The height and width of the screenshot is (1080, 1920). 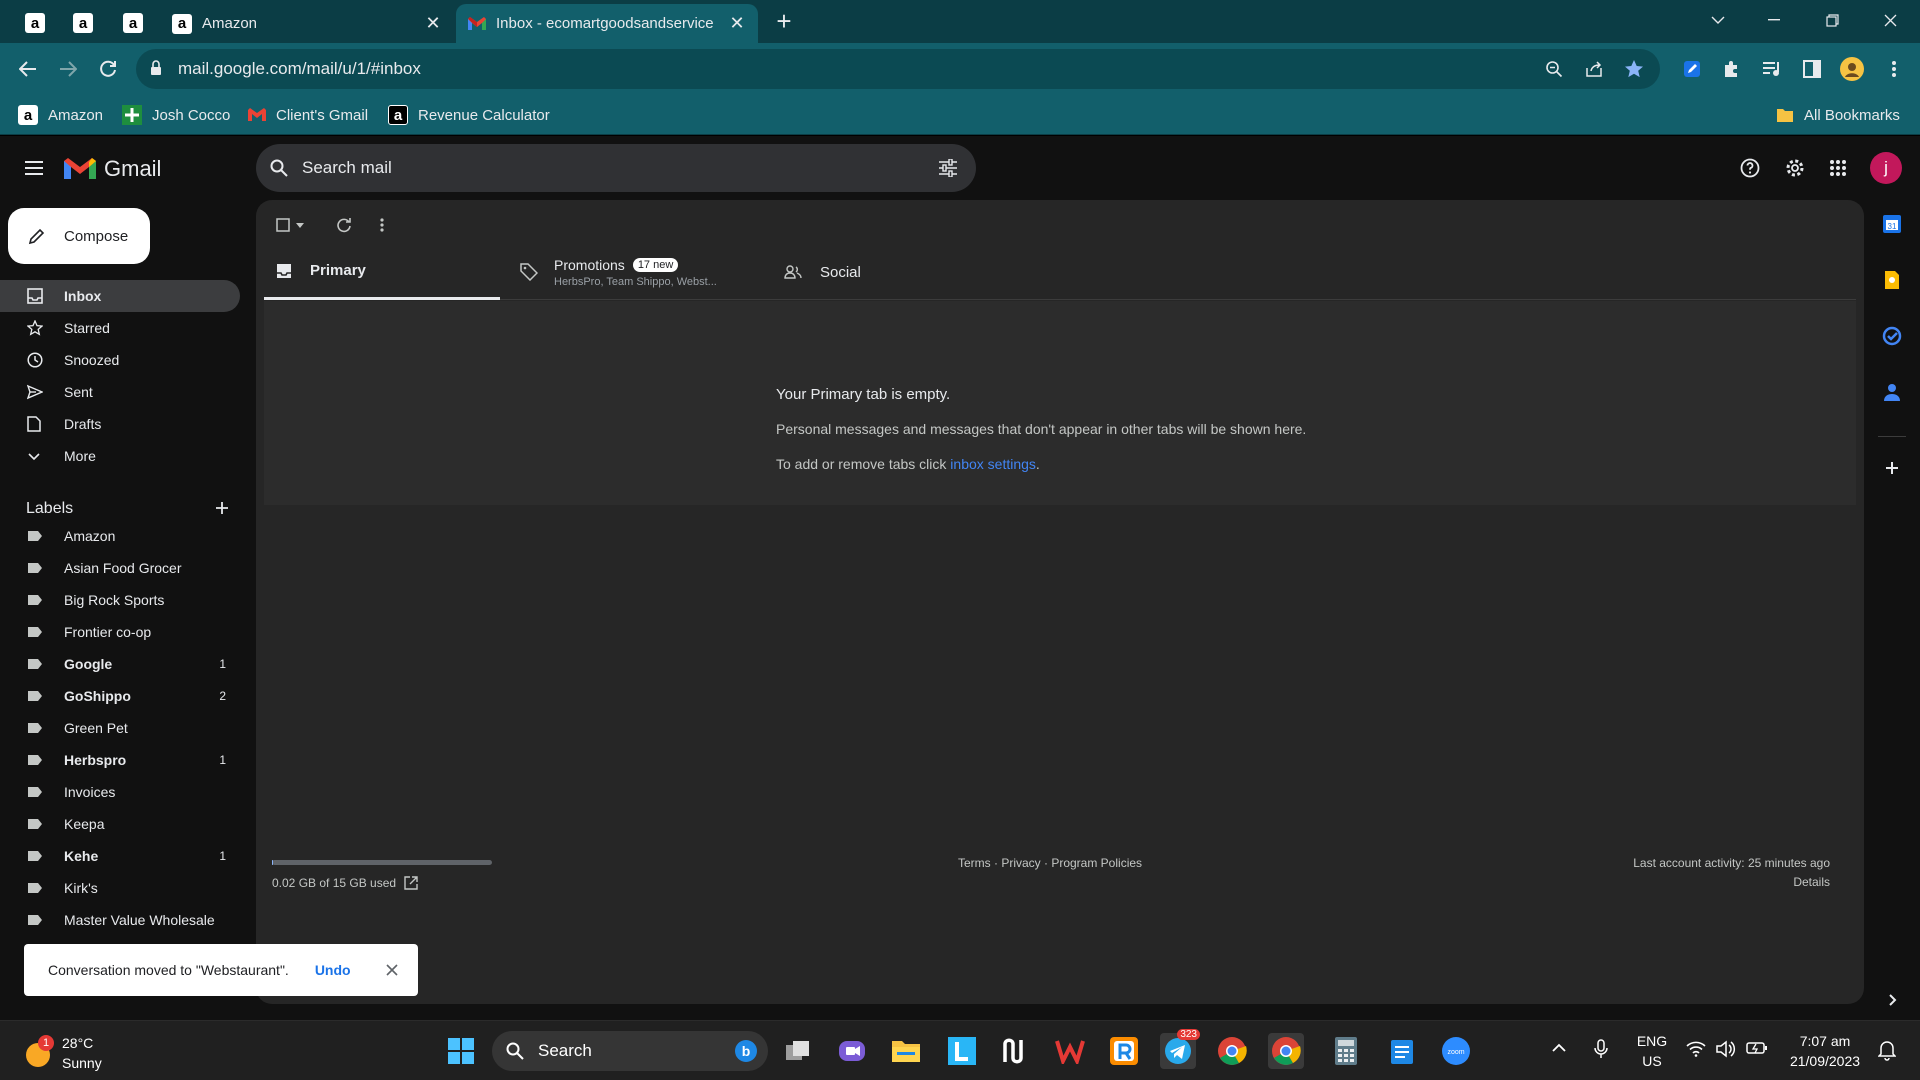 What do you see at coordinates (1772, 69) in the screenshot?
I see `media-queue-icon` at bounding box center [1772, 69].